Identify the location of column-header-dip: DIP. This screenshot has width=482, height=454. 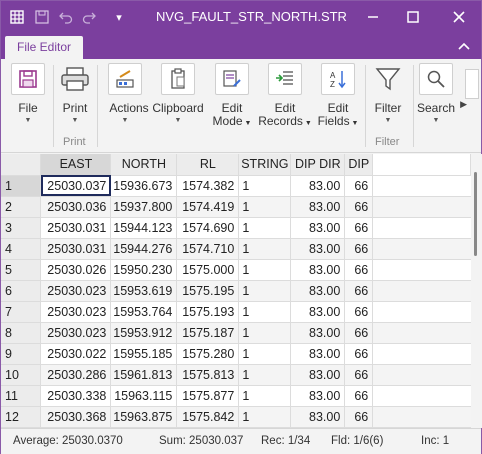
(359, 165).